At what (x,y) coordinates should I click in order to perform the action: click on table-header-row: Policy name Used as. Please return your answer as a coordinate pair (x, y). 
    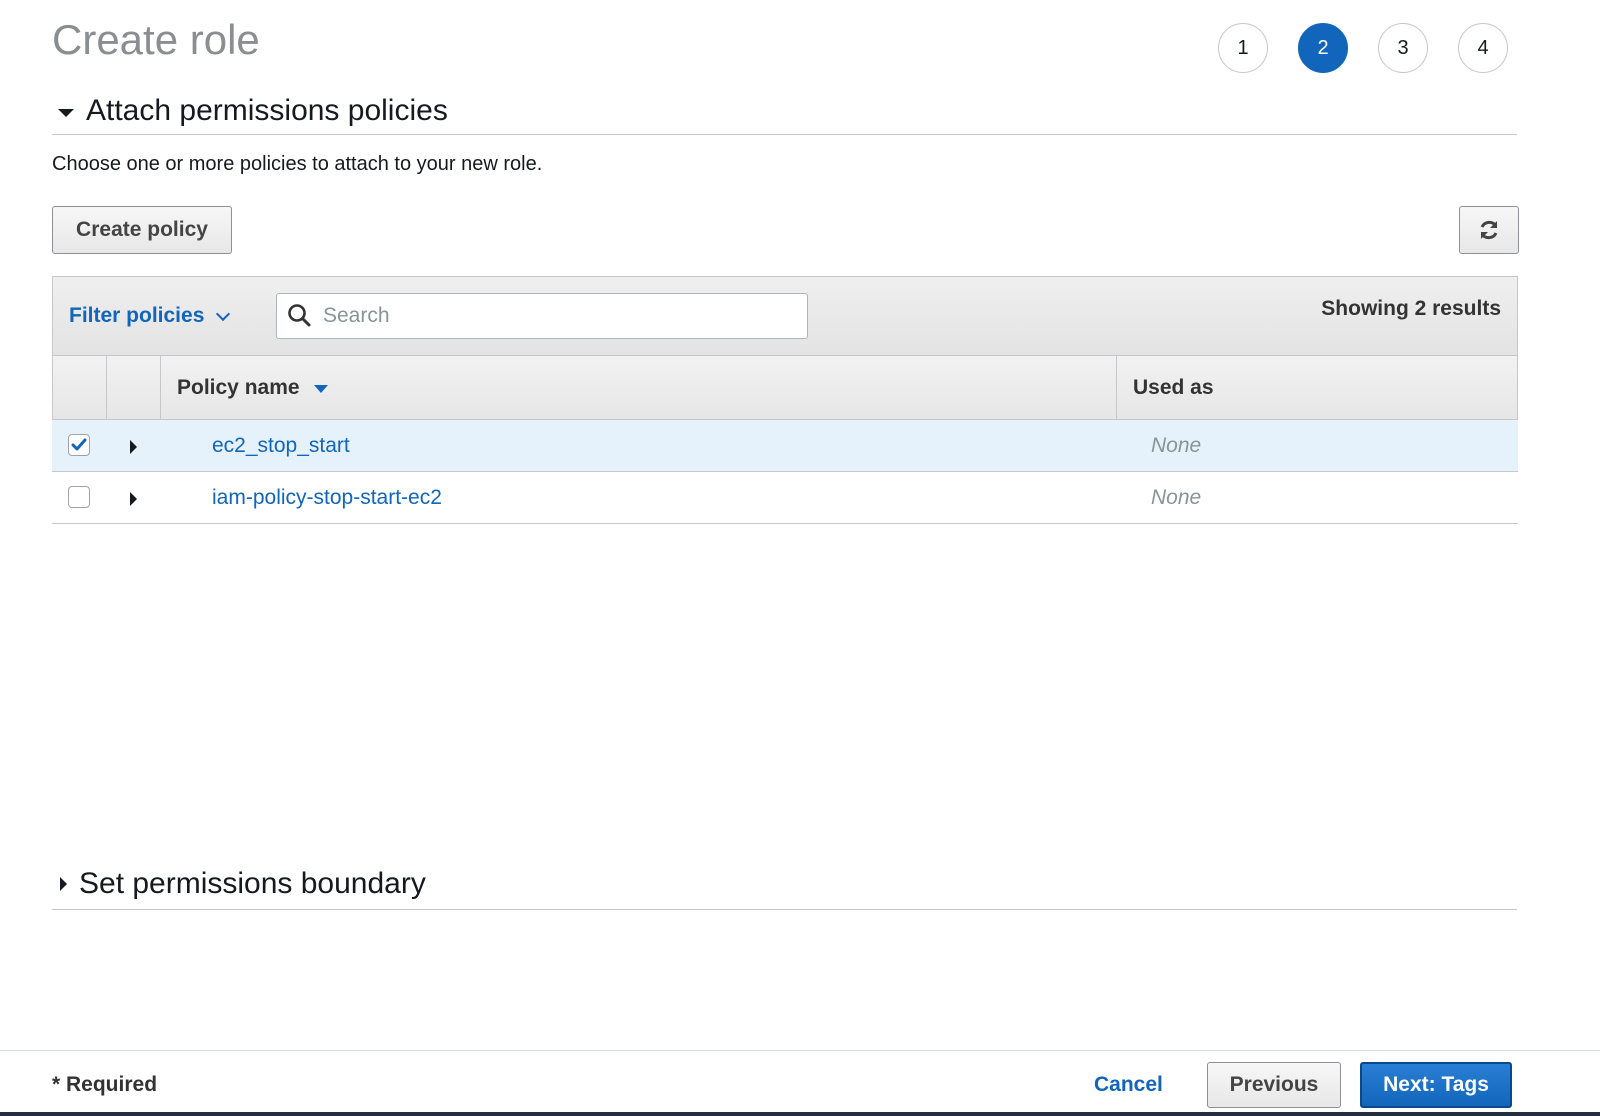
    Looking at the image, I should click on (785, 388).